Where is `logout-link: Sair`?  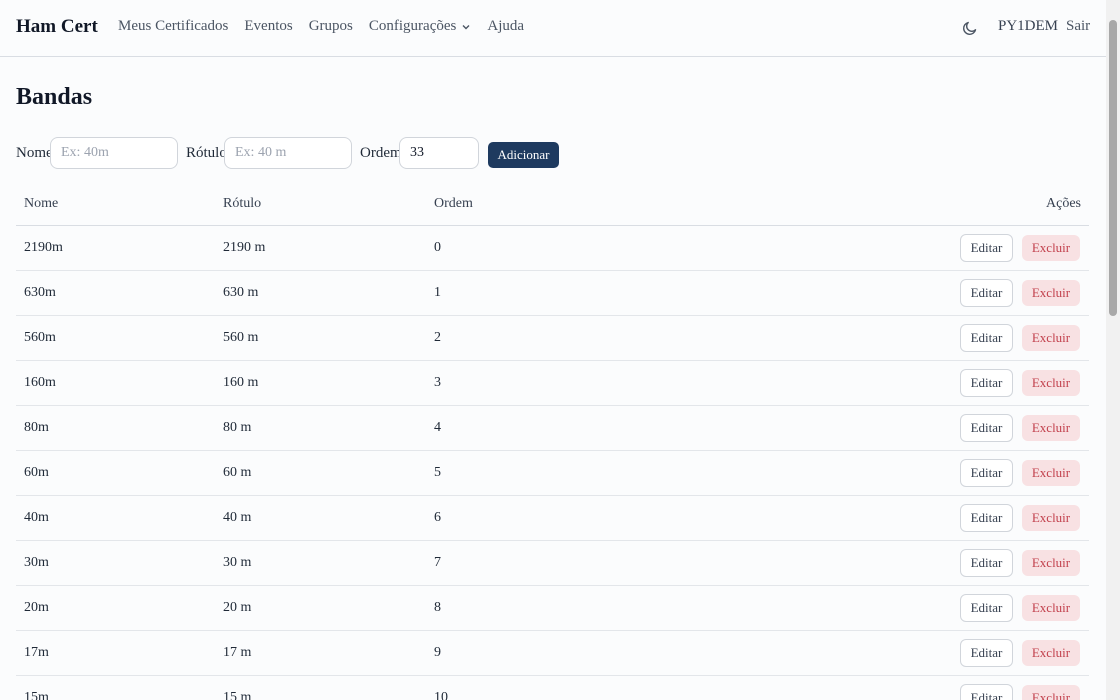 logout-link: Sair is located at coordinates (1078, 26).